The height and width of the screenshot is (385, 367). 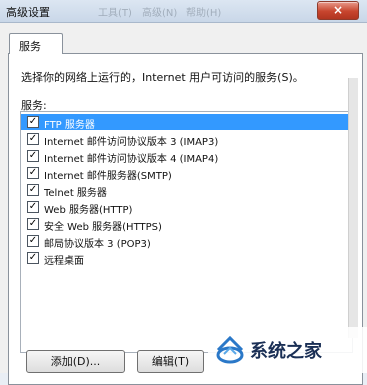 I want to click on service-row: ✓ FTP 服务器, so click(x=184, y=122).